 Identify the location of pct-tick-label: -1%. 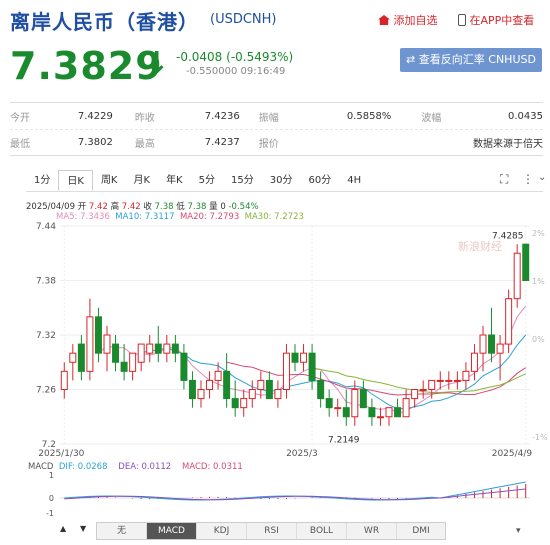
(540, 437).